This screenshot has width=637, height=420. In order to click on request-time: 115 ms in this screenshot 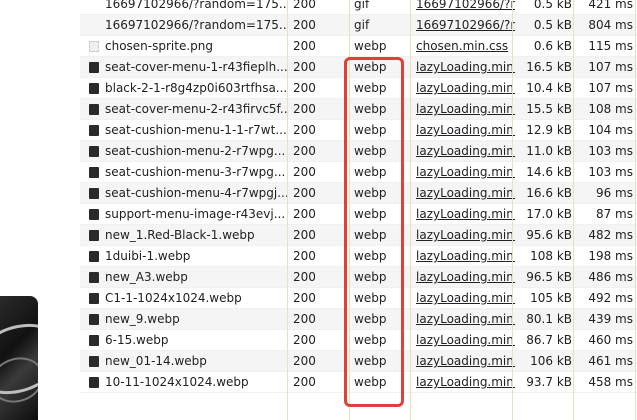, I will do `click(610, 46)`.